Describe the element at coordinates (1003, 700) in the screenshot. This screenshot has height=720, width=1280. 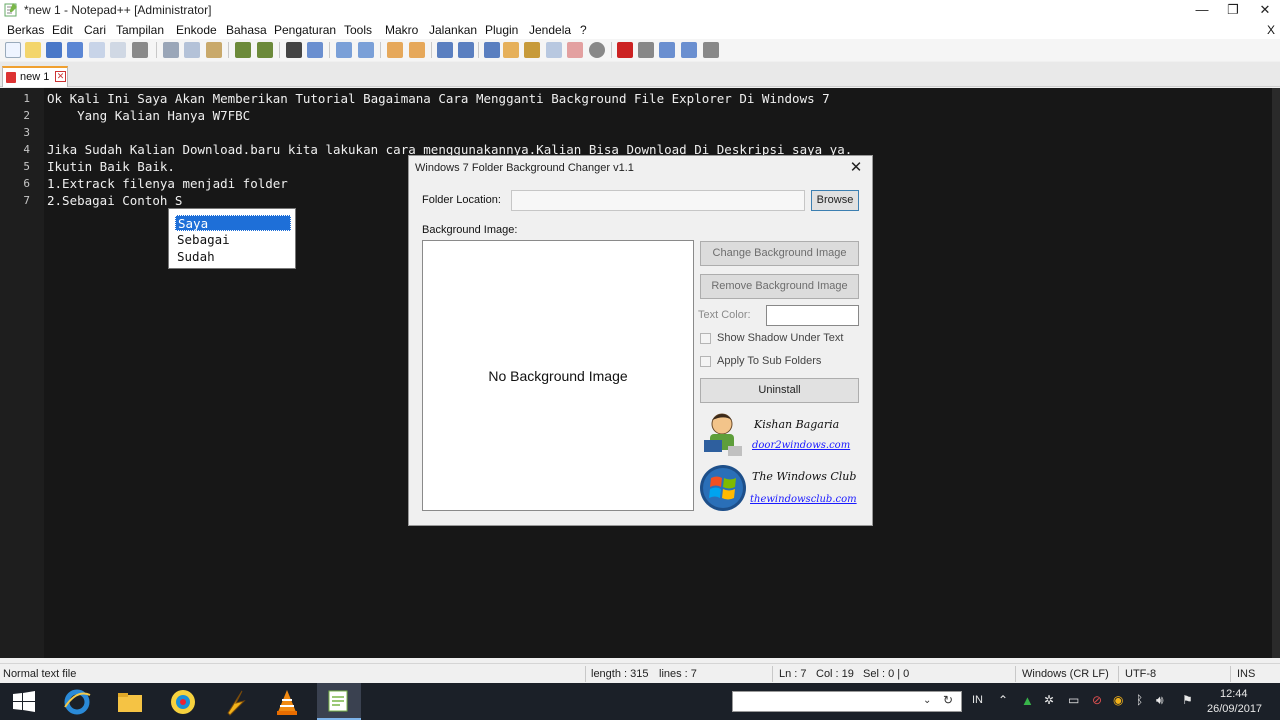
I see `show-hidden-icons-chevron-icon: ⌃` at that location.